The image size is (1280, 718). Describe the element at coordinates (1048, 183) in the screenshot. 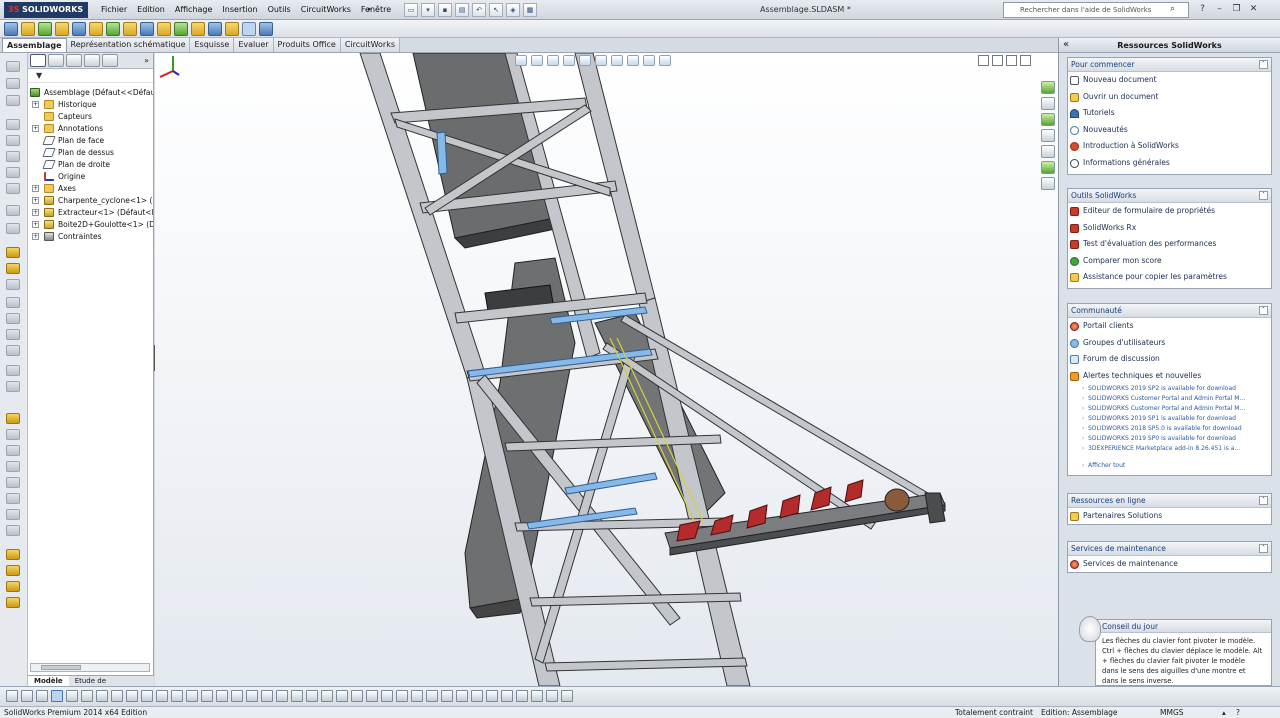

I see `custom-properties-tab-icon` at that location.